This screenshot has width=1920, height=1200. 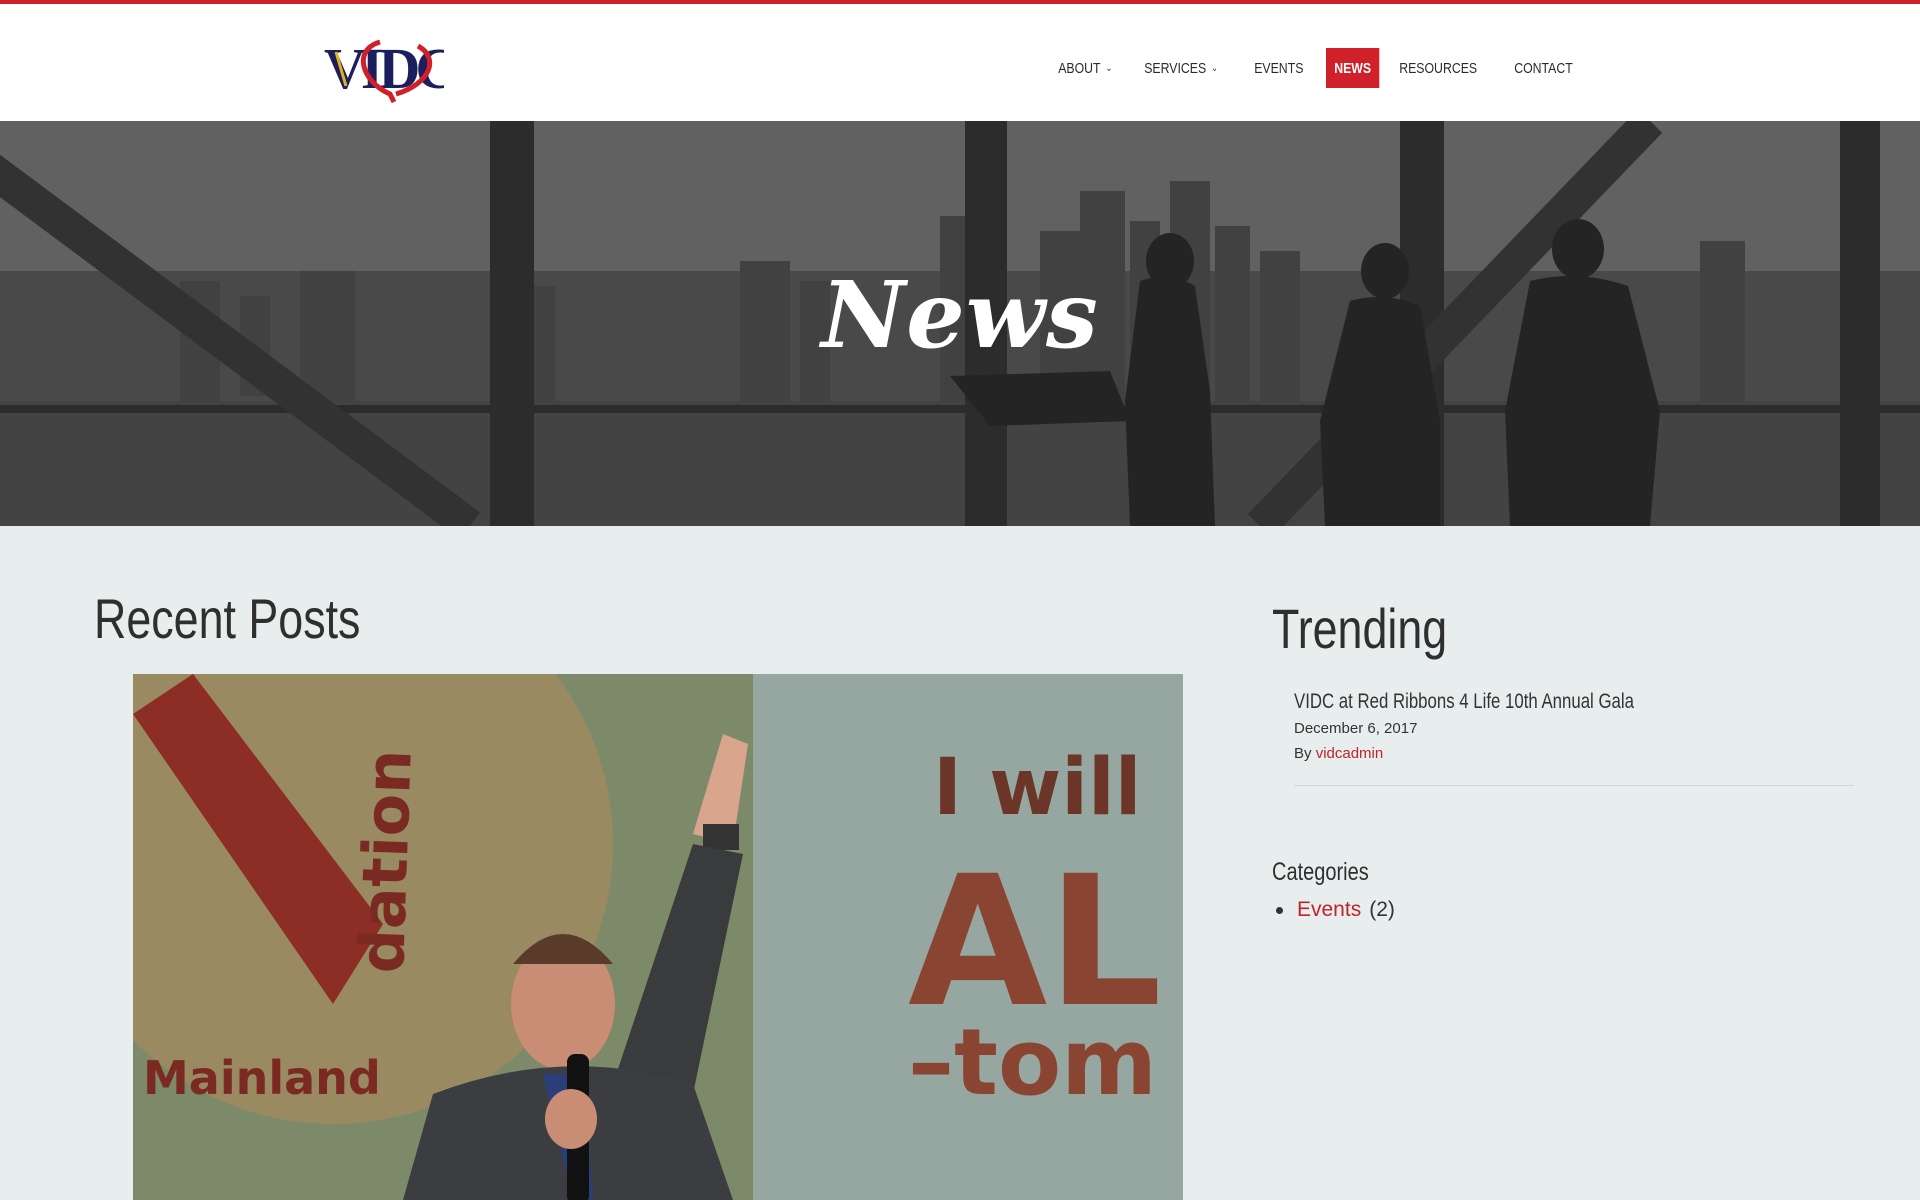 What do you see at coordinates (1350, 753) in the screenshot?
I see `trending-post-author: vidcadmin` at bounding box center [1350, 753].